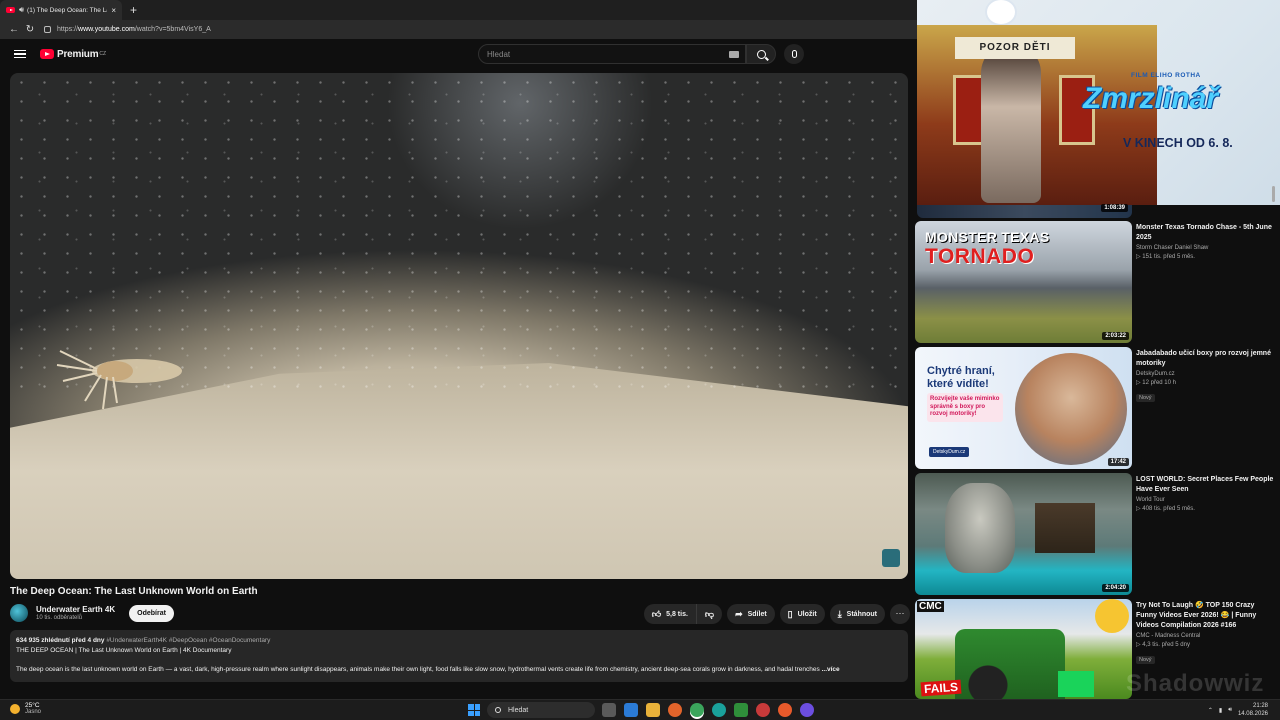  I want to click on more-actions-button: ···, so click(900, 614).